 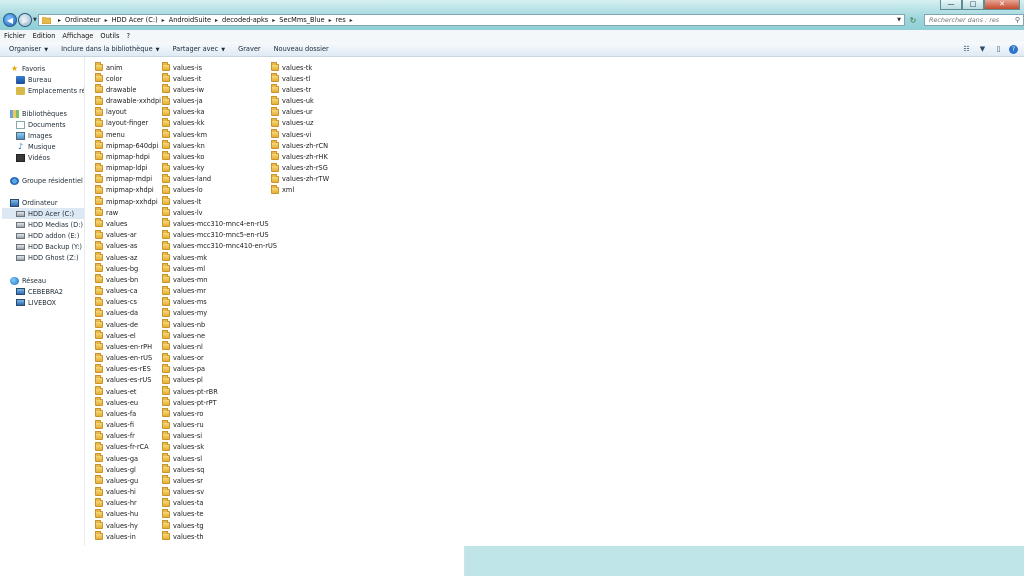 I want to click on folder-item: values-ta, so click(x=219, y=503).